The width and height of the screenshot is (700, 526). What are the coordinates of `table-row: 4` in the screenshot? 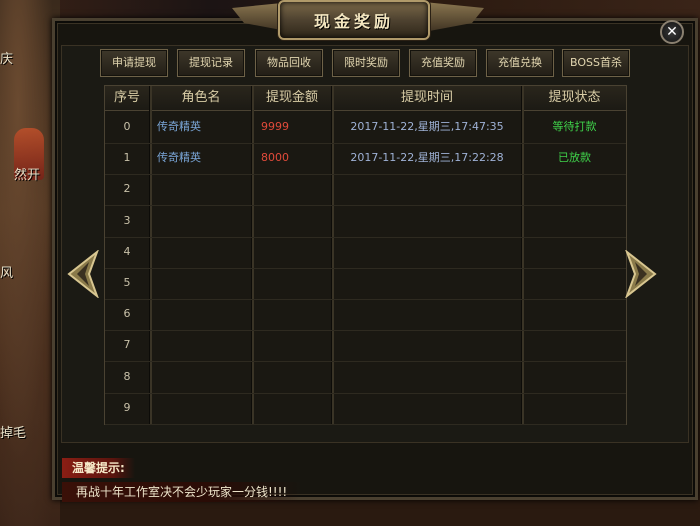 It's located at (365, 252).